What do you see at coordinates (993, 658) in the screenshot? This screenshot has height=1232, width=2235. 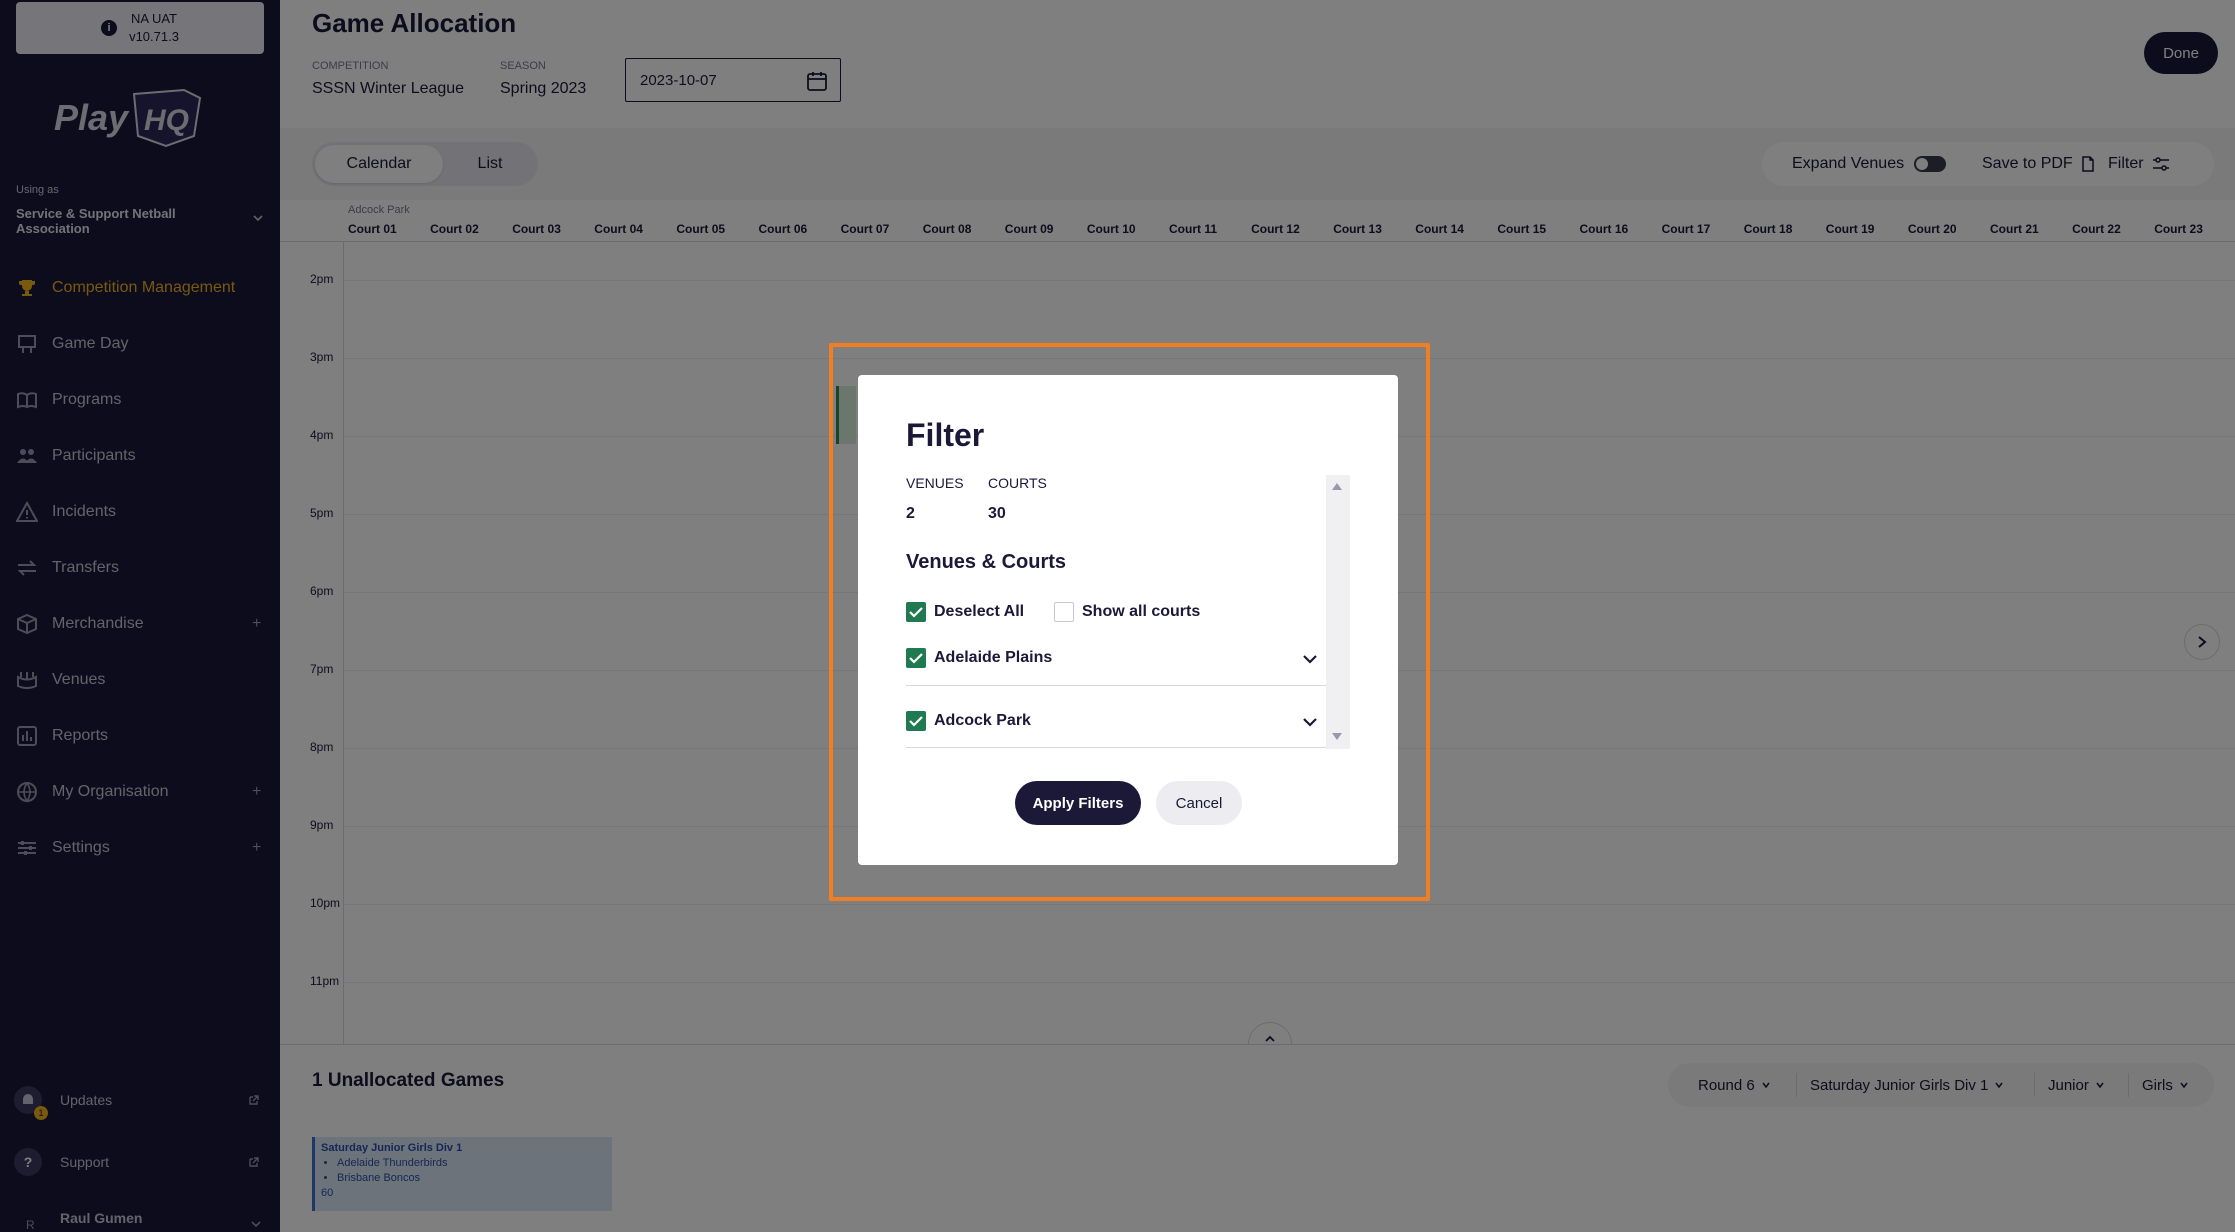 I see `venue-name: Adelaide Plains` at bounding box center [993, 658].